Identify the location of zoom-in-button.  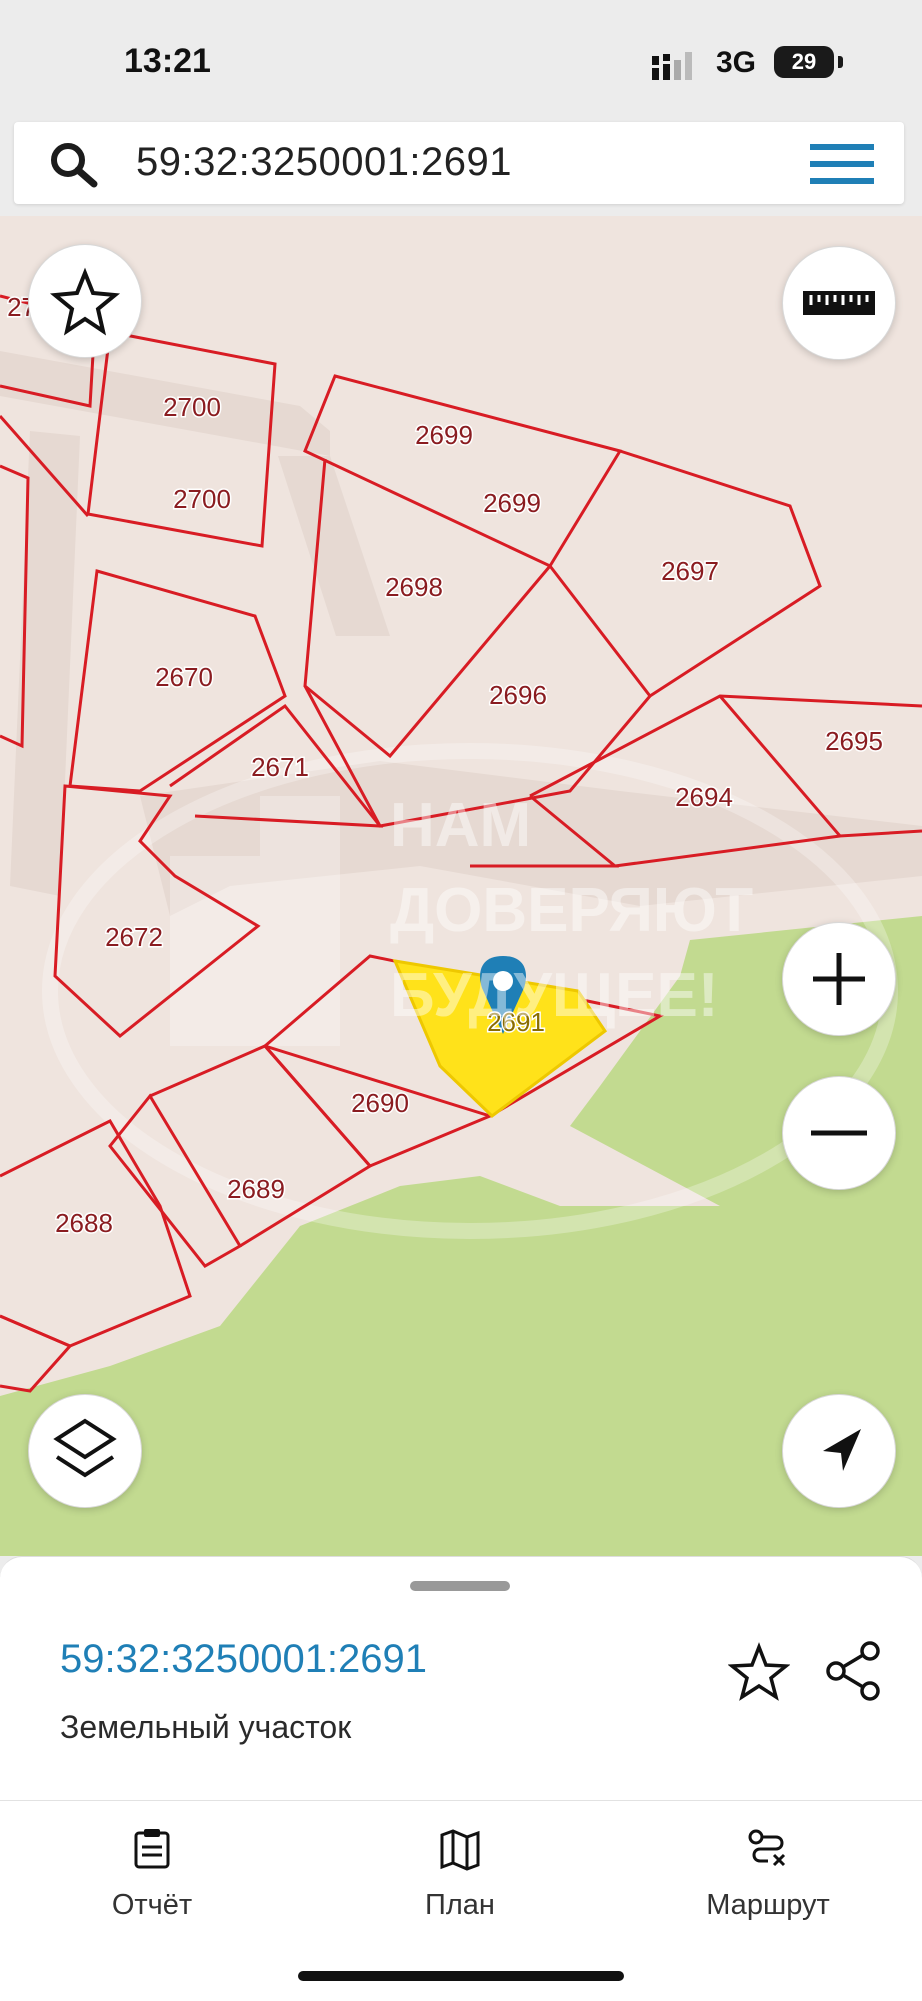
(839, 979).